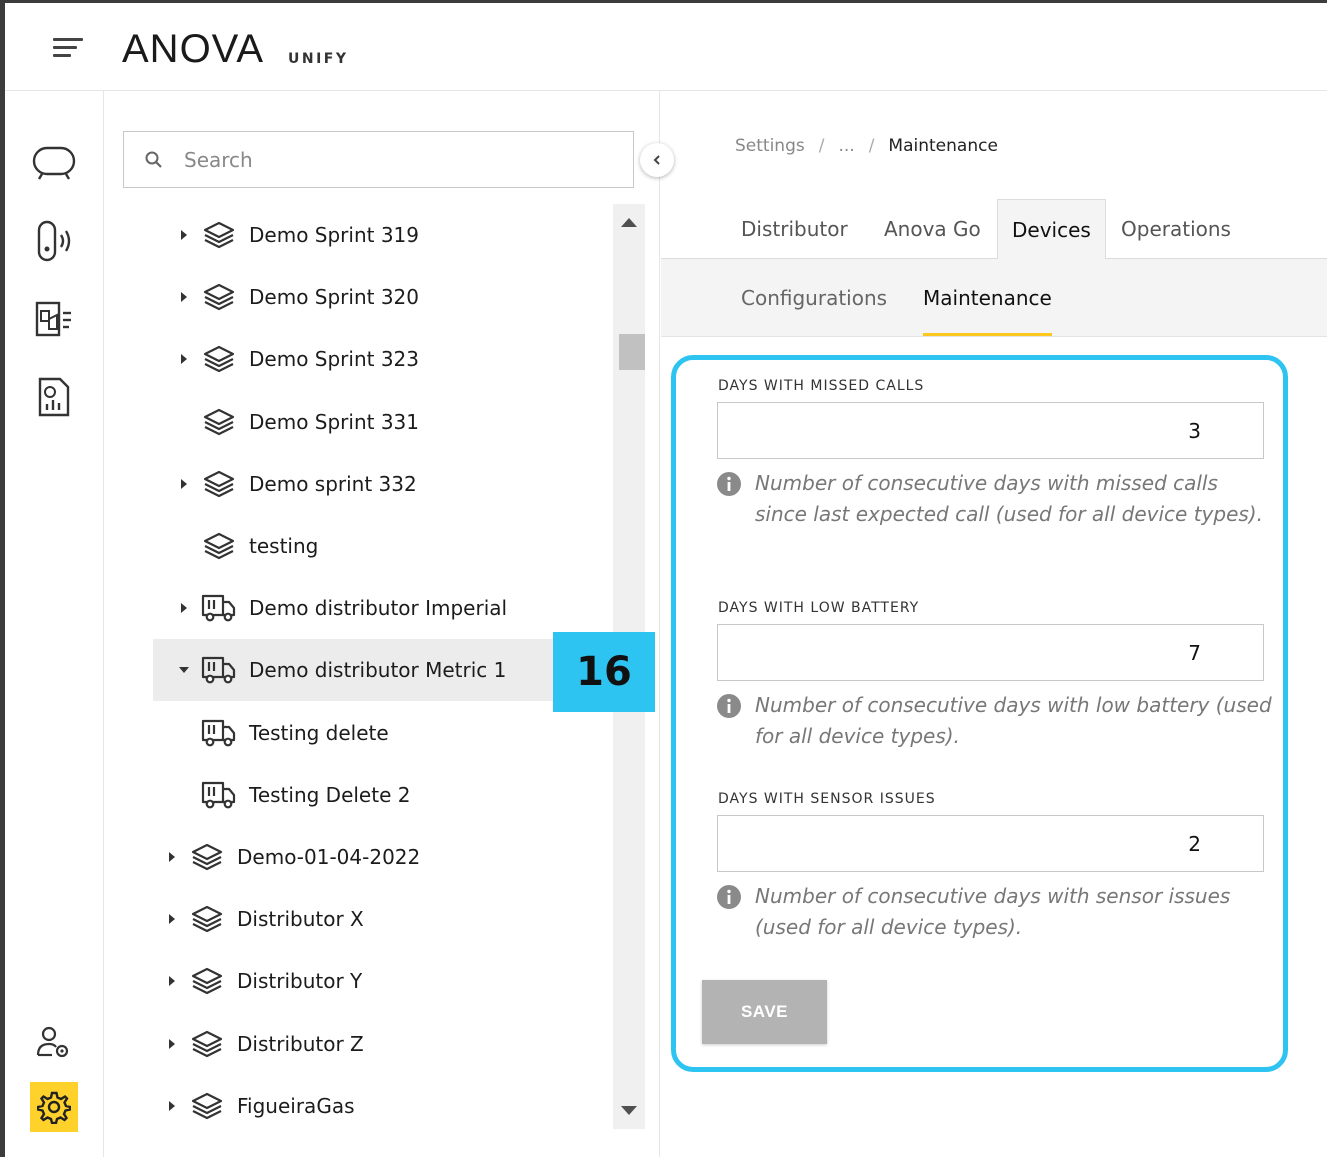  What do you see at coordinates (1176, 229) in the screenshot?
I see `tab-operations: Operations` at bounding box center [1176, 229].